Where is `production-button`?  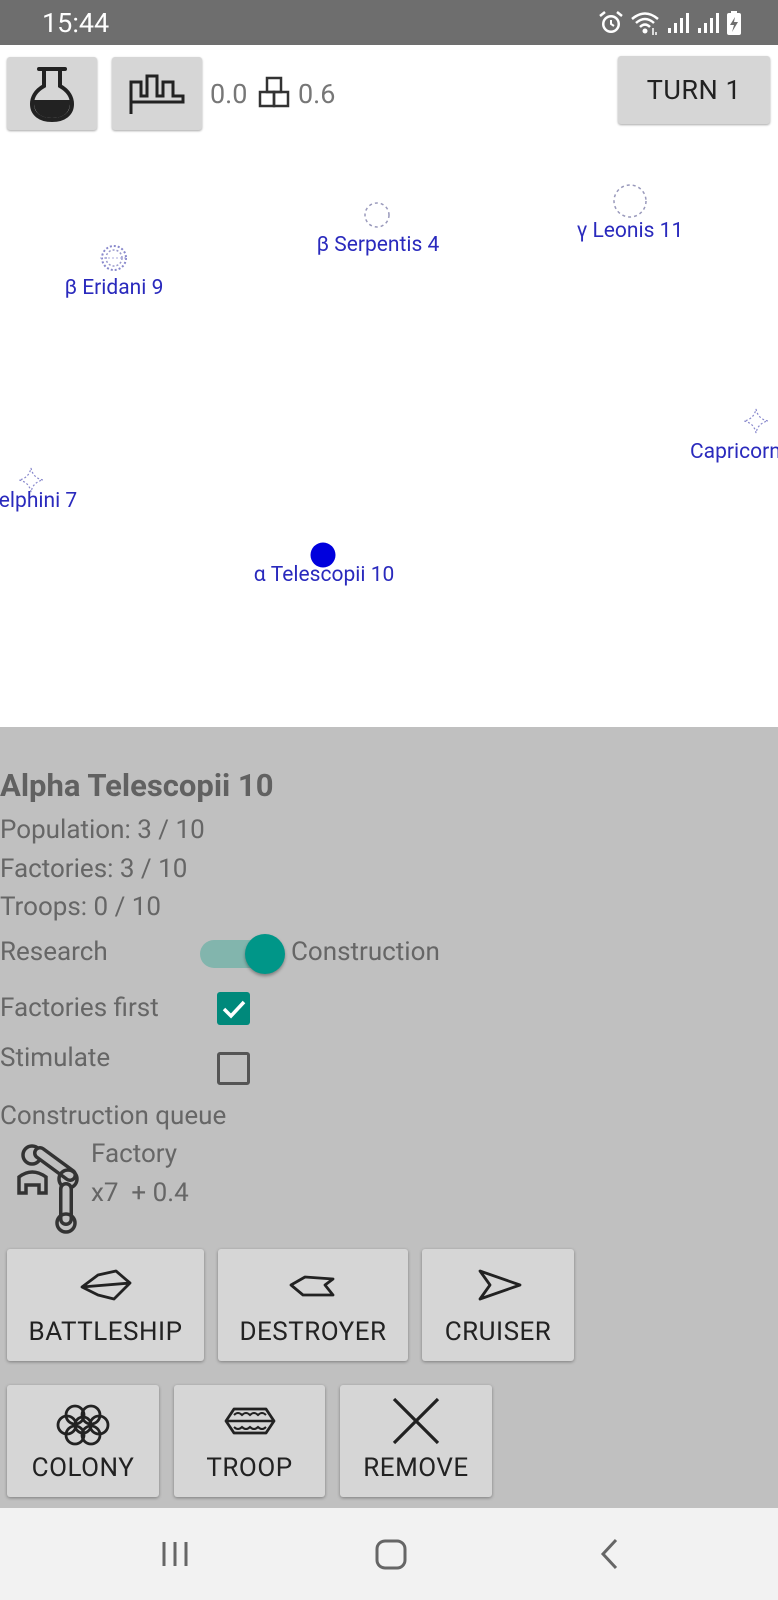
production-button is located at coordinates (157, 93).